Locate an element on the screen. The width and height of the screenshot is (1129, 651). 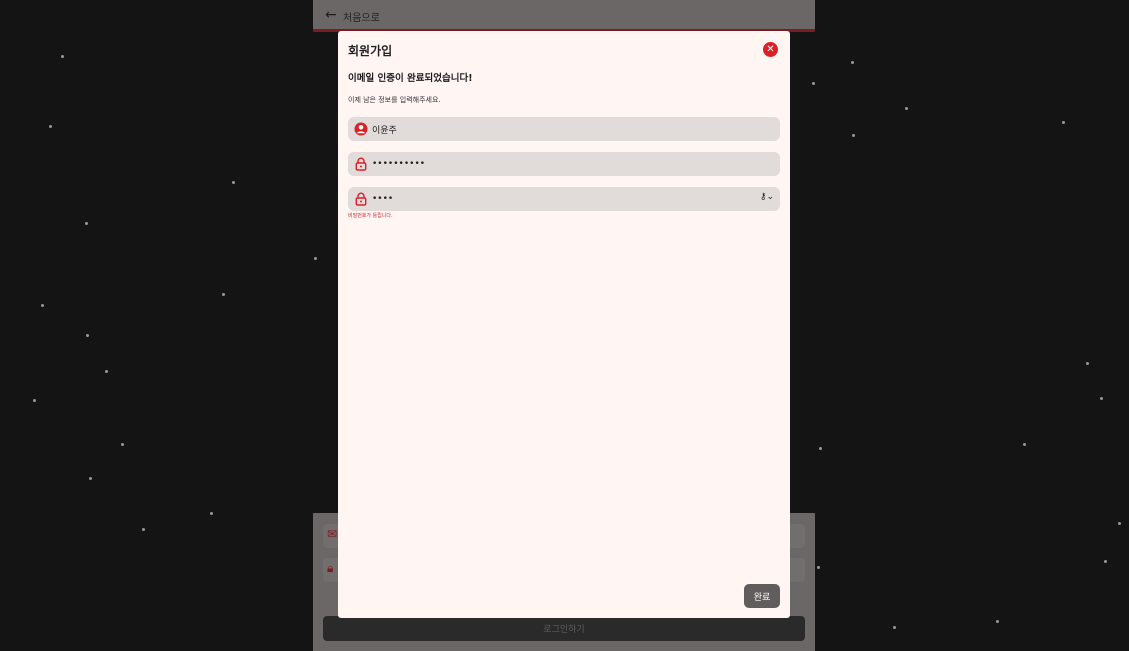
lock-icon: 🔒︎ is located at coordinates (330, 568).